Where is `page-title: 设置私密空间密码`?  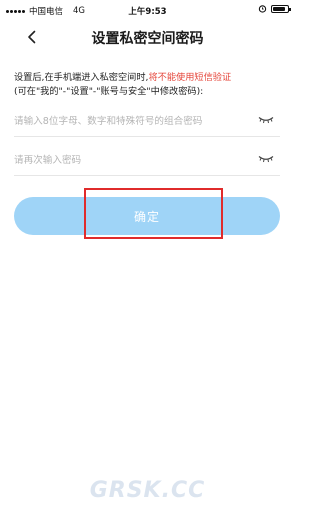
page-title: 设置私密空间密码 is located at coordinates (147, 39).